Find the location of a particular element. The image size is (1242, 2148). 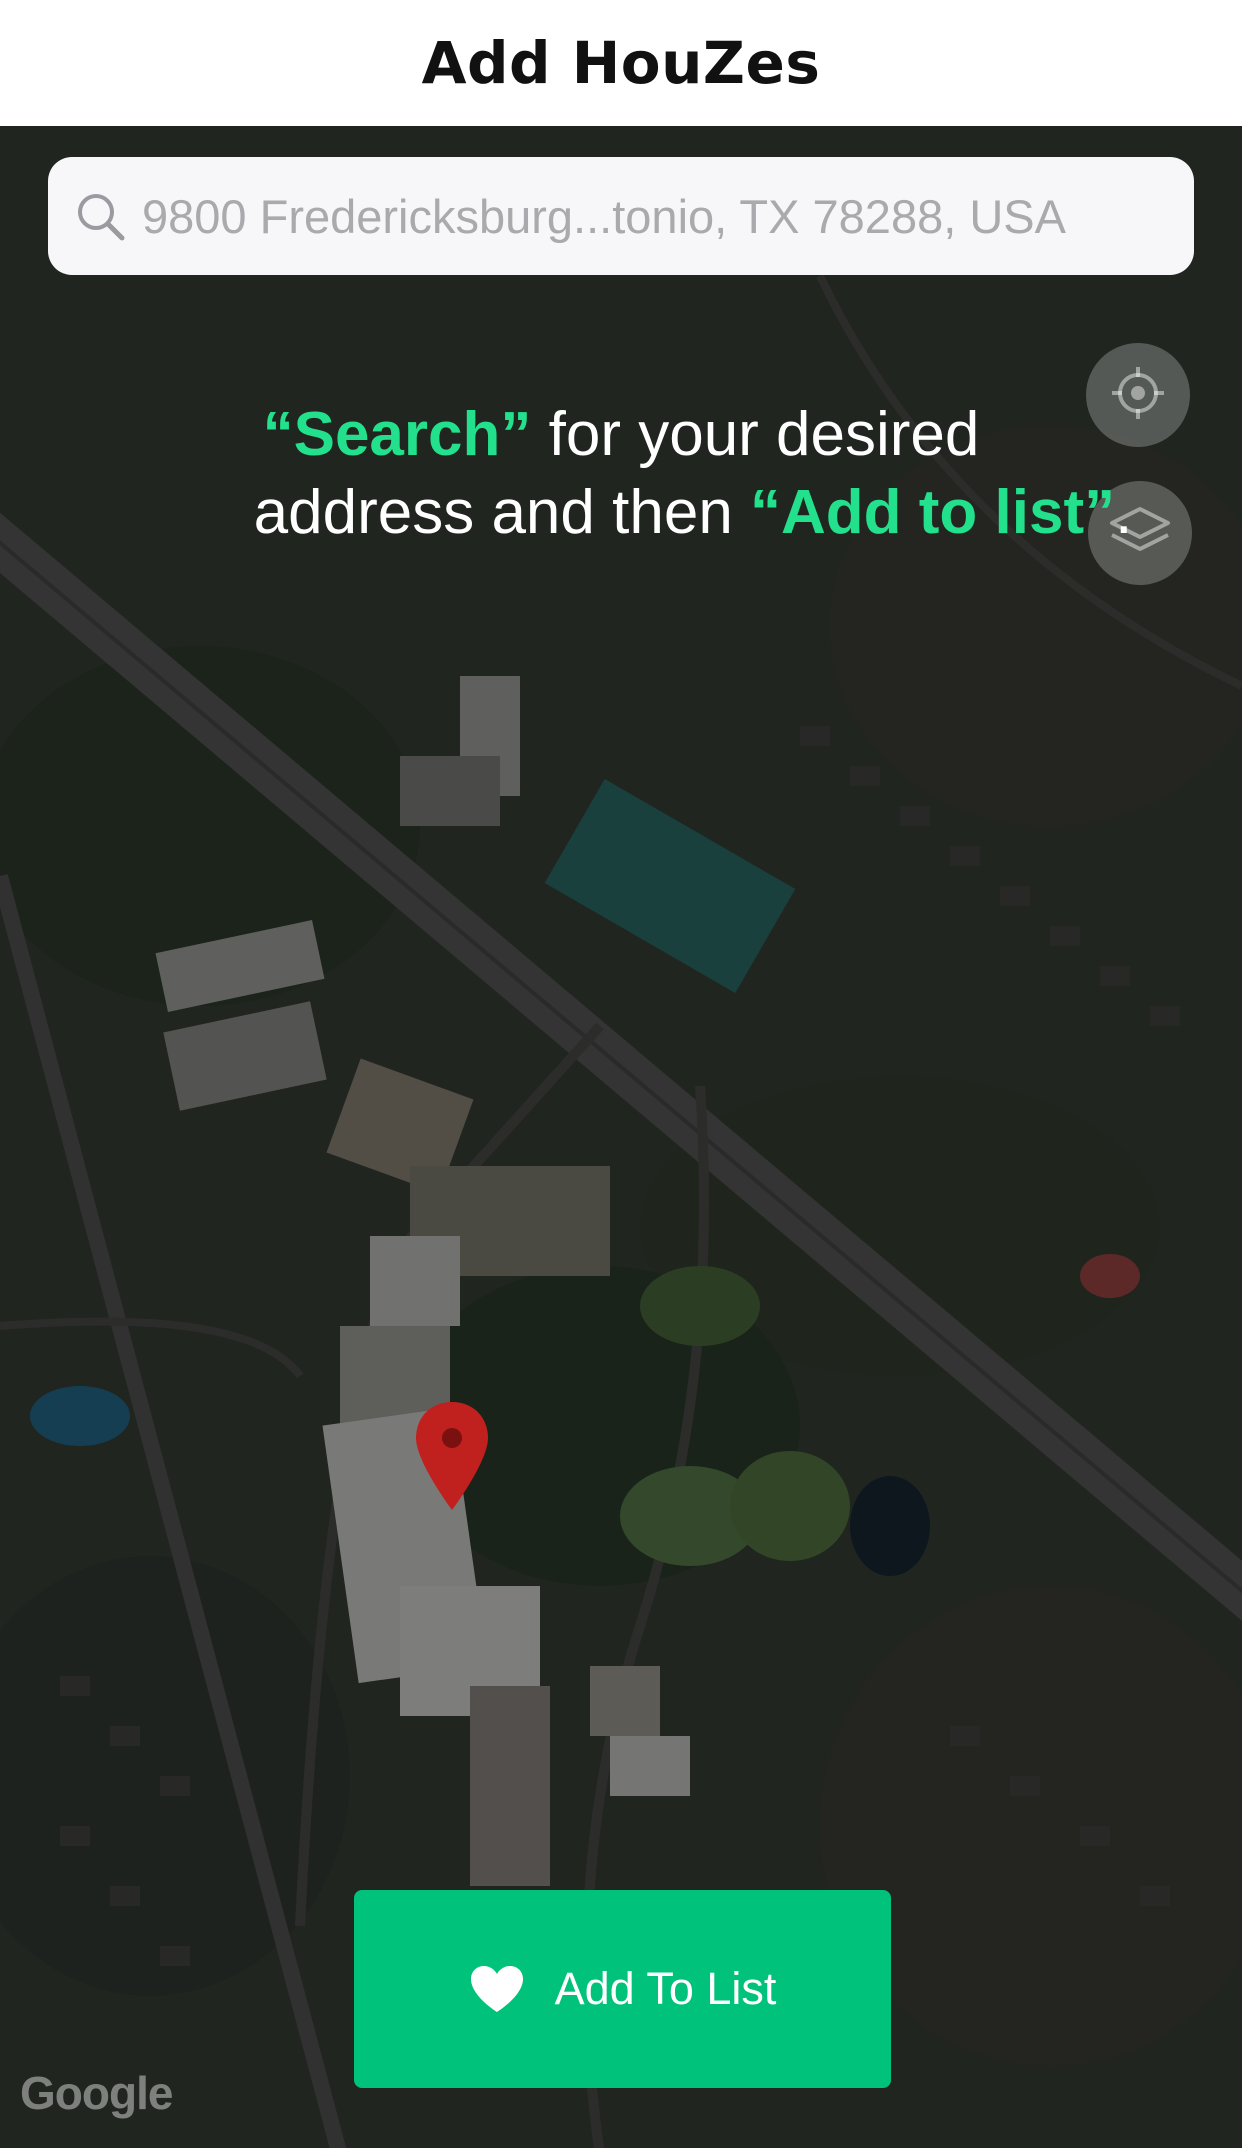

map-pin-icon is located at coordinates (452, 1456).